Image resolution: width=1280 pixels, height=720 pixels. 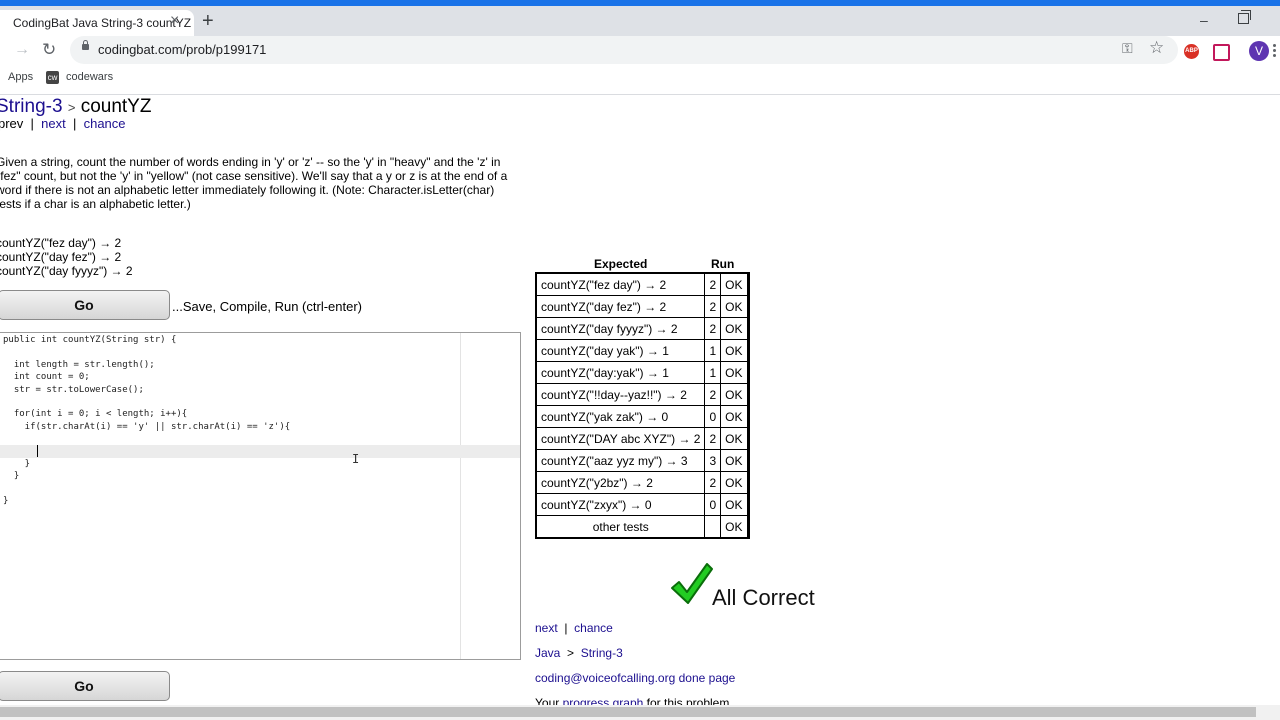 What do you see at coordinates (620, 460) in the screenshot?
I see `result-expected: countYZ("aaz yyz my") → 3` at bounding box center [620, 460].